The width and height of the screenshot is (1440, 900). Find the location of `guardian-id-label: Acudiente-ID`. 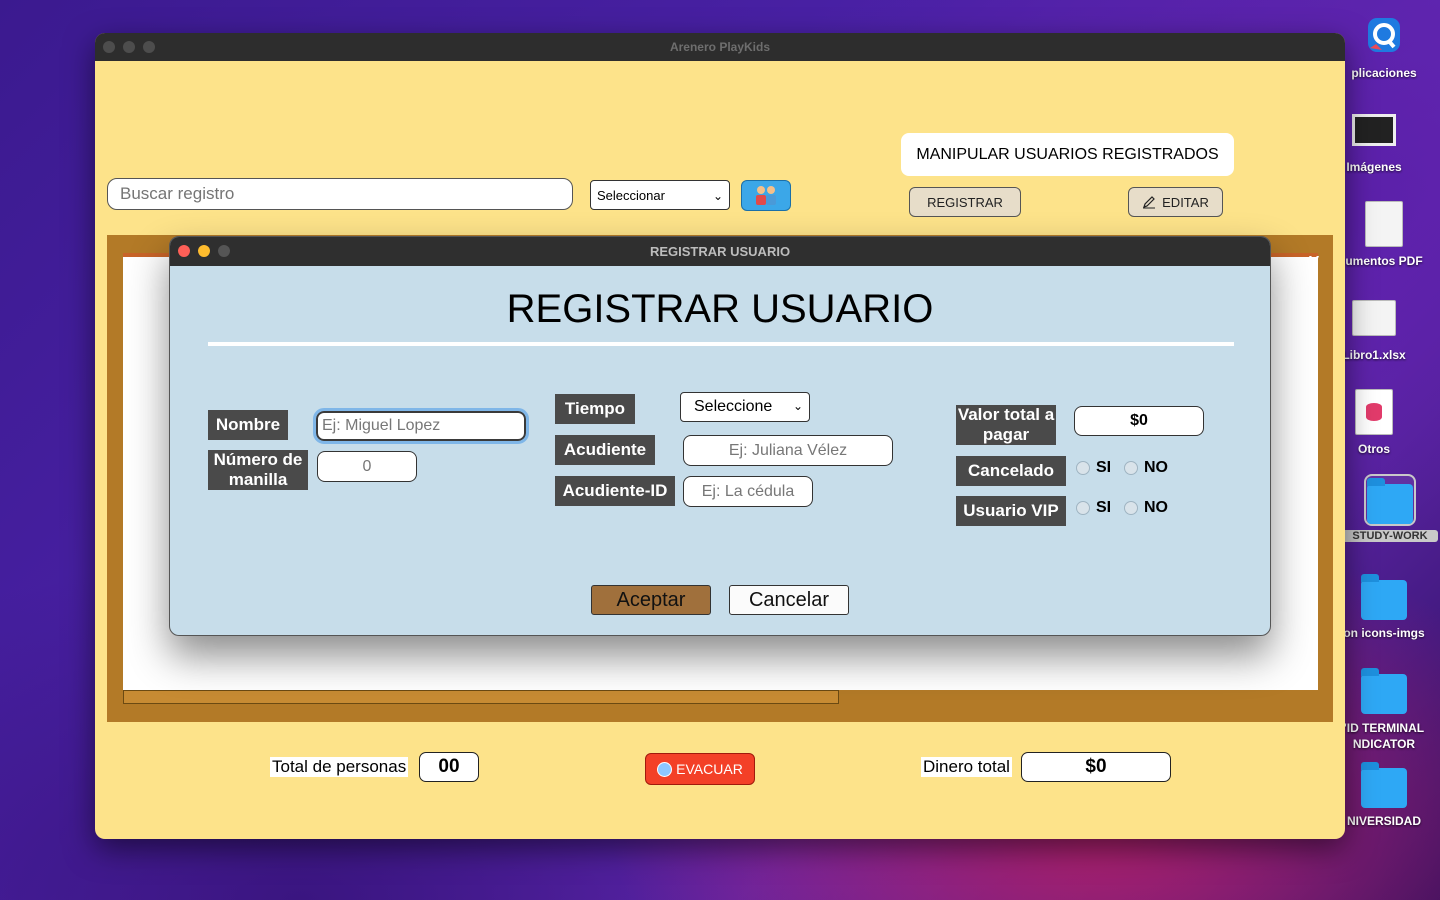

guardian-id-label: Acudiente-ID is located at coordinates (615, 491).